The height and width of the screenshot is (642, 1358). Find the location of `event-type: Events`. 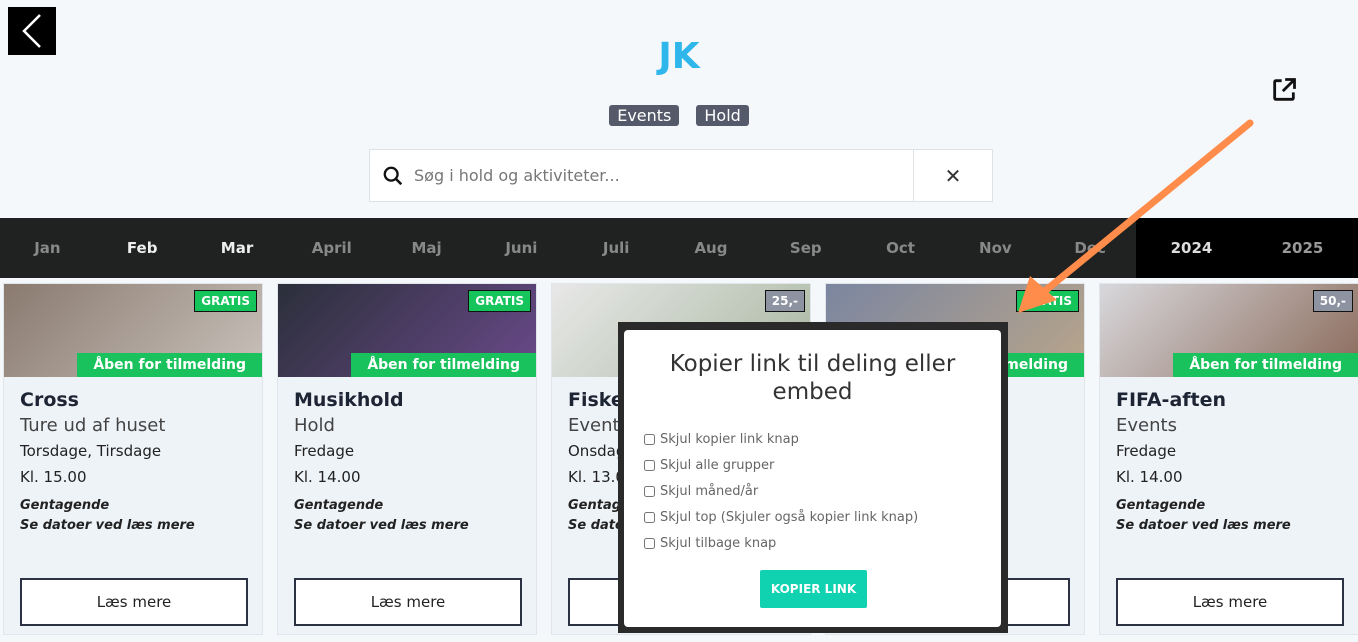

event-type: Events is located at coordinates (1146, 425).